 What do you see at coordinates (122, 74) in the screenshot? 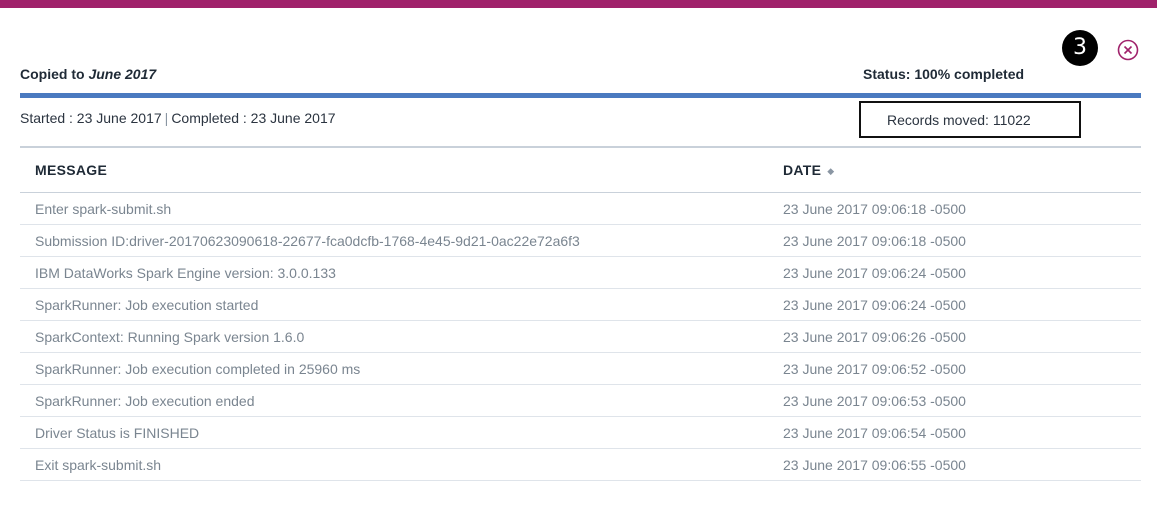
I see `copied-target: June 2017` at bounding box center [122, 74].